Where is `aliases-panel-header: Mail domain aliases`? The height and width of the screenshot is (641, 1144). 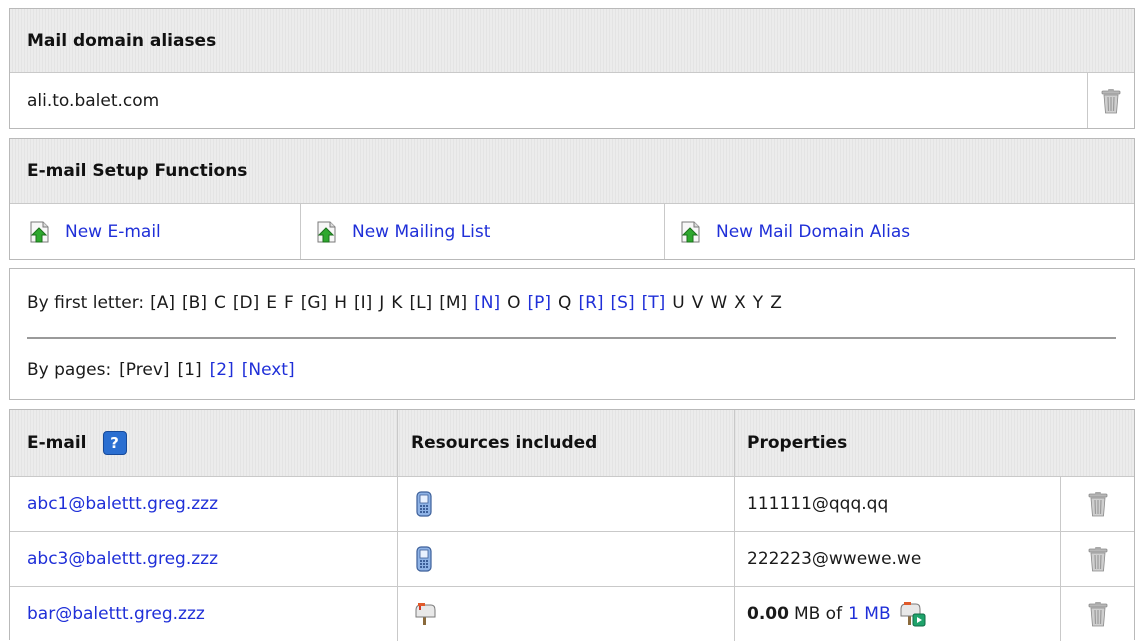 aliases-panel-header: Mail domain aliases is located at coordinates (572, 41).